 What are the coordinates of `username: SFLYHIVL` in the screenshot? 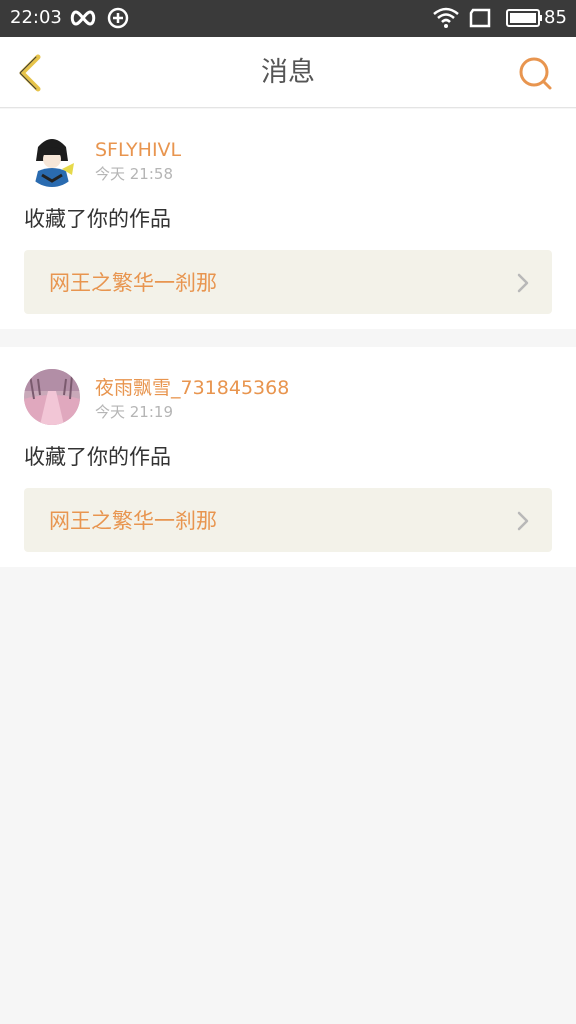 It's located at (138, 150).